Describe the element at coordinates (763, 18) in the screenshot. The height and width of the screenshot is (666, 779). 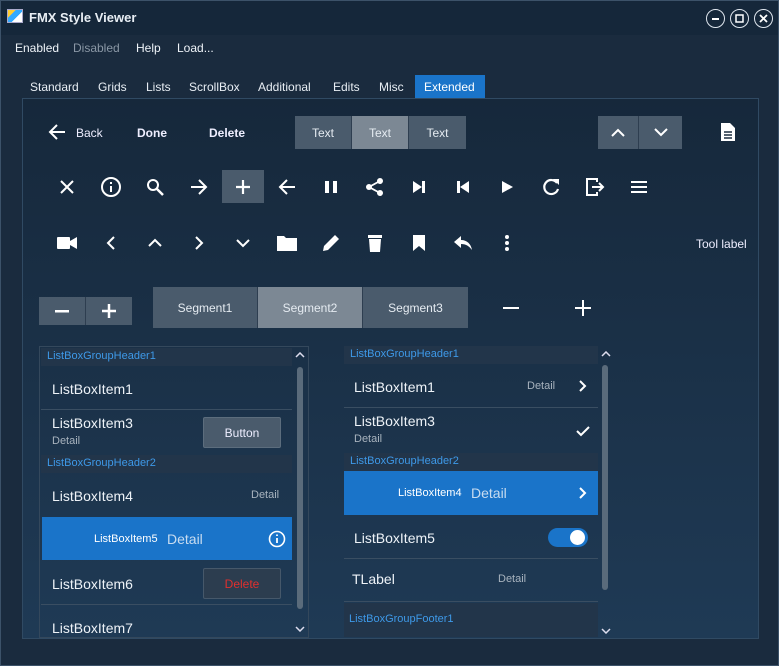
I see `close-window-icon` at that location.